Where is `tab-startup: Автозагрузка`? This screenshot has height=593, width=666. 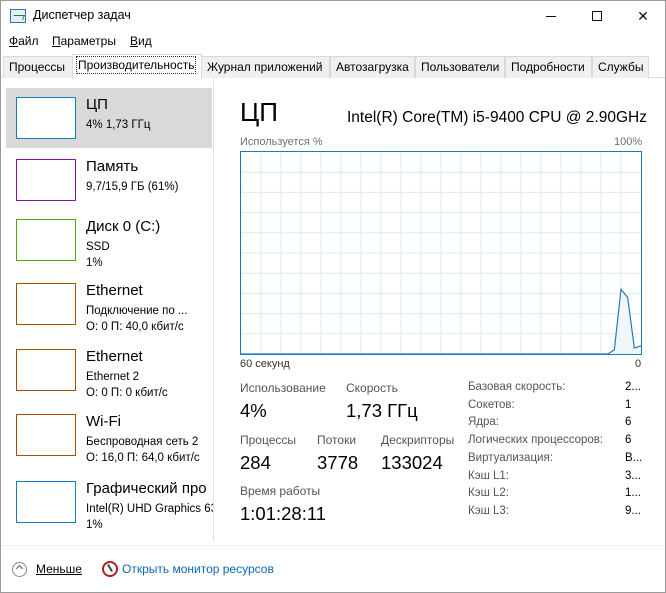 tab-startup: Автозагрузка is located at coordinates (372, 67).